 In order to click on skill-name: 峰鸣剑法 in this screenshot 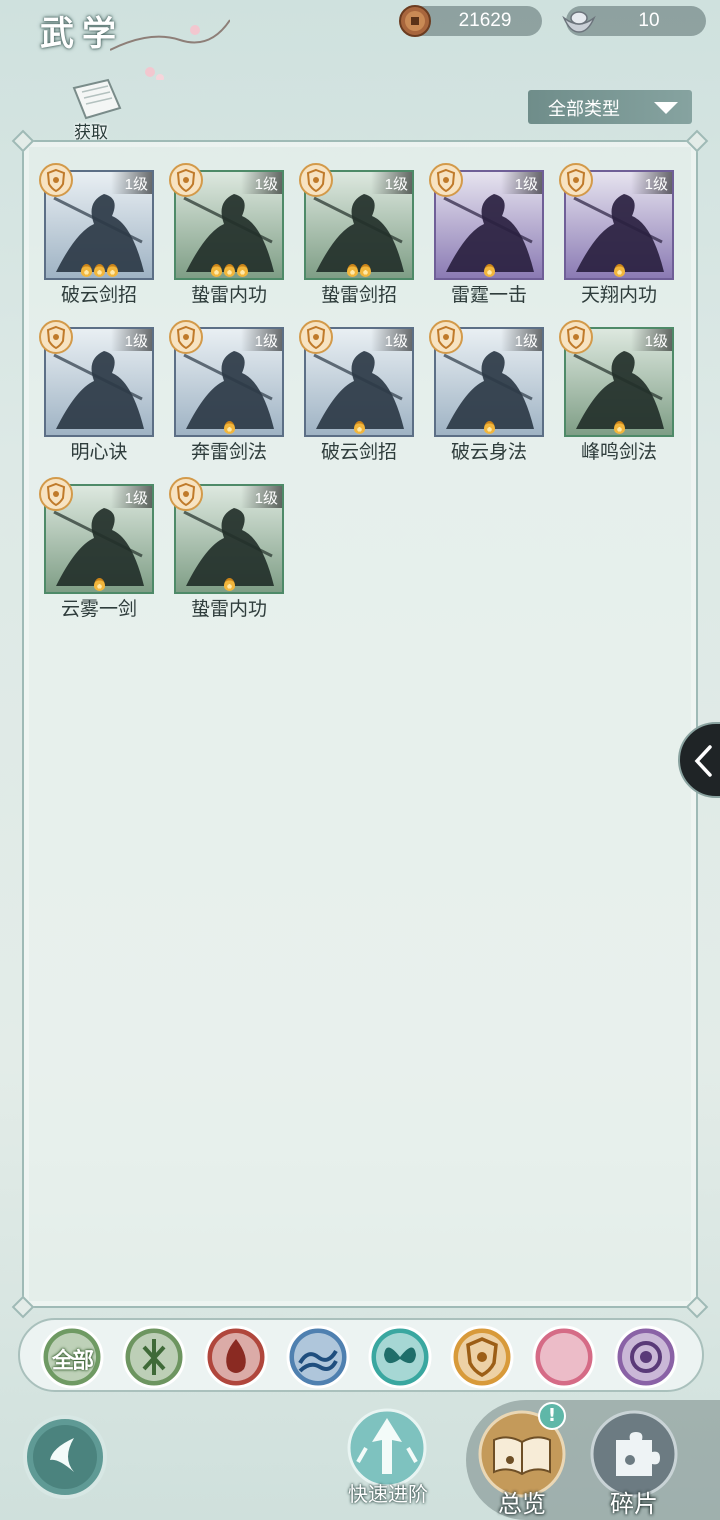, I will do `click(618, 452)`.